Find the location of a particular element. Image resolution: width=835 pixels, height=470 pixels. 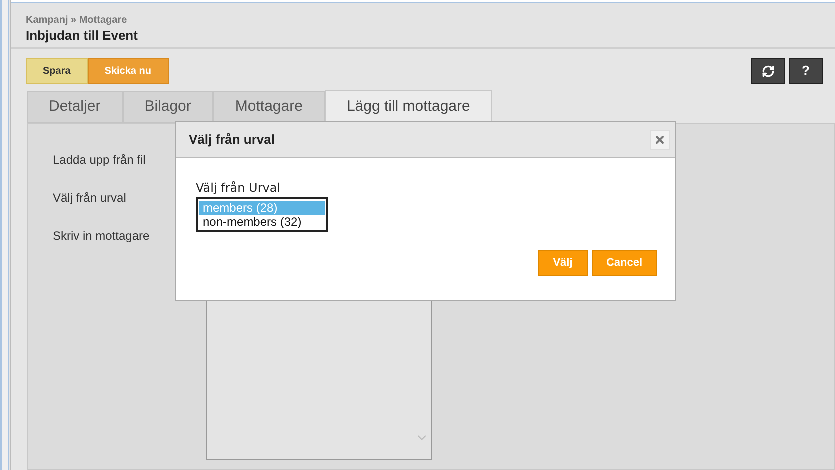

refresh-icon is located at coordinates (768, 71).